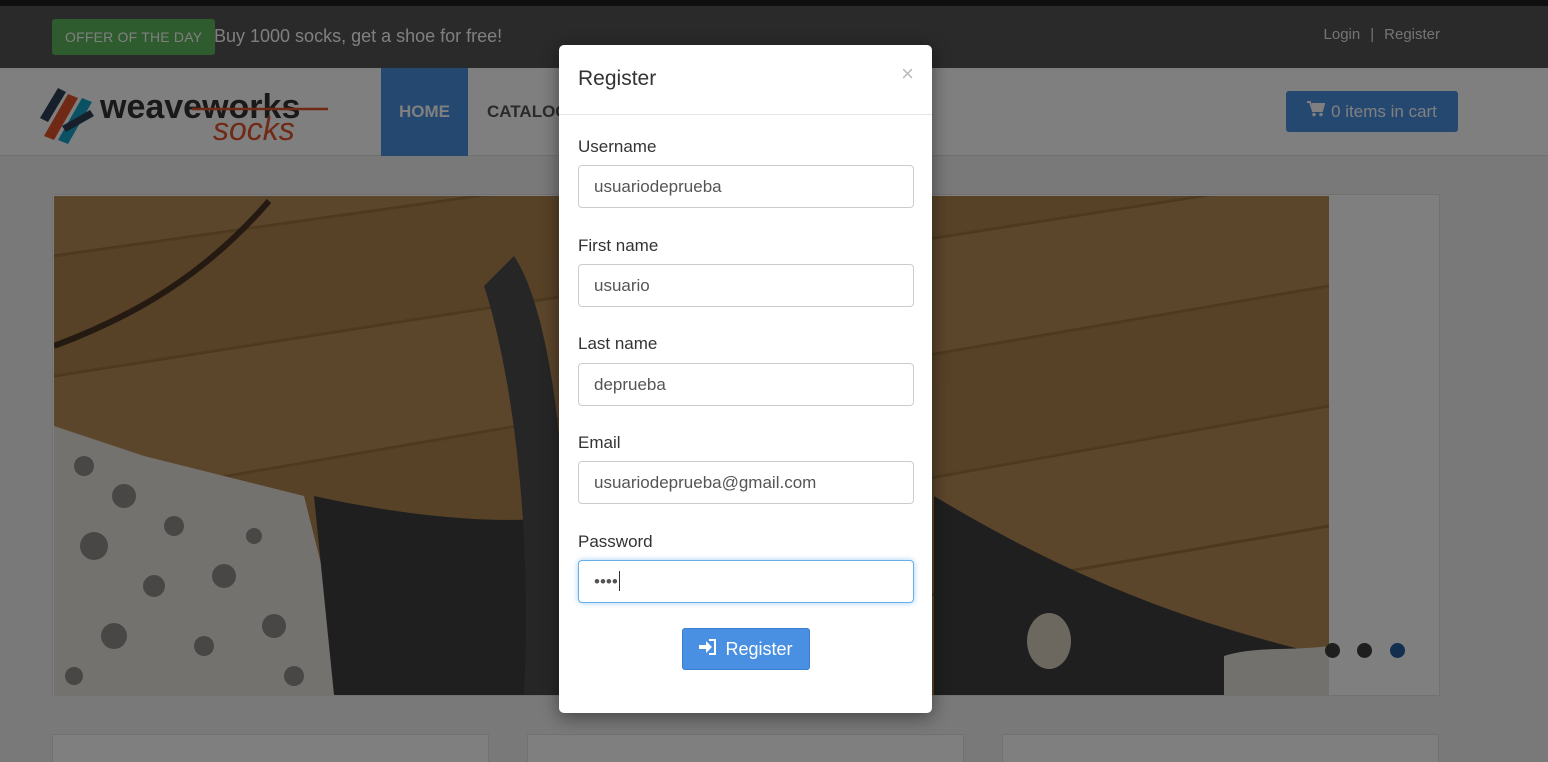  Describe the element at coordinates (617, 146) in the screenshot. I see `username-label: Username` at that location.